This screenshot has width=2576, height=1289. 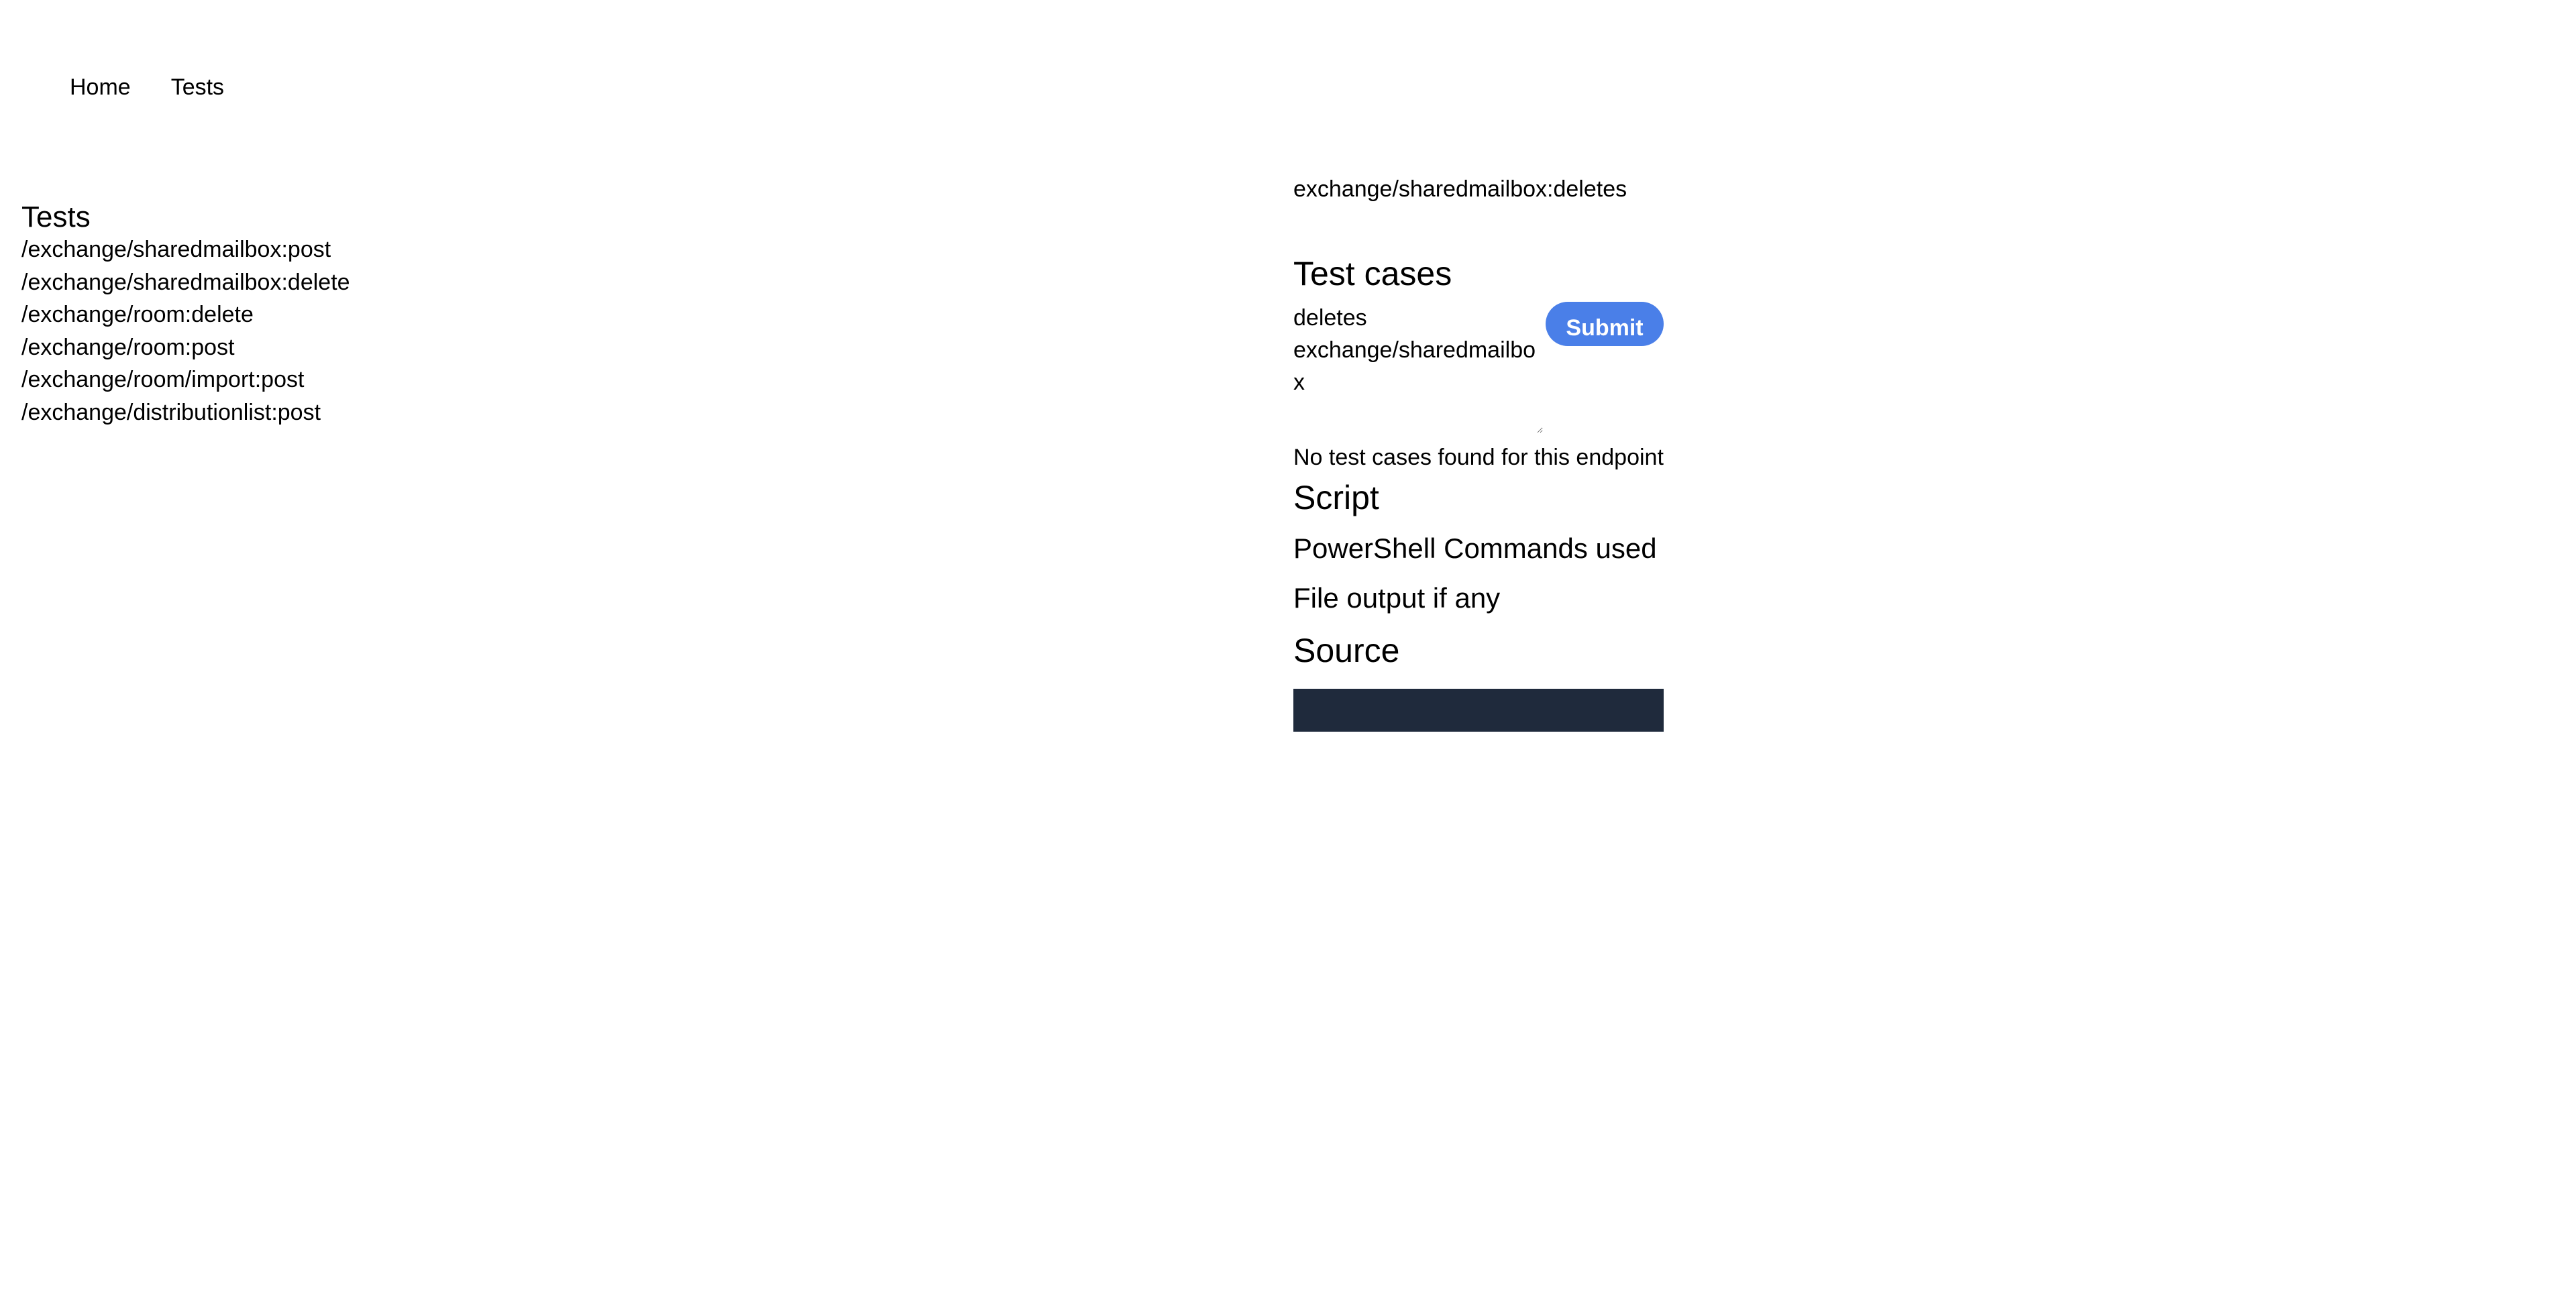 What do you see at coordinates (1418, 368) in the screenshot?
I see `test-case-textarea` at bounding box center [1418, 368].